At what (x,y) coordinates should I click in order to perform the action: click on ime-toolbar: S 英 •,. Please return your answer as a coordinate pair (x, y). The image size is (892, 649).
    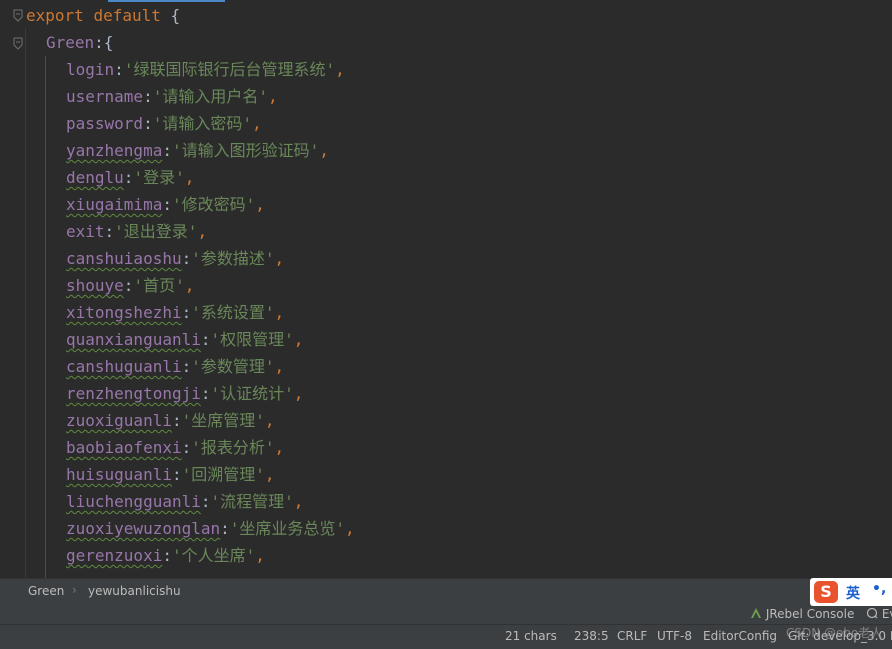
    Looking at the image, I should click on (851, 592).